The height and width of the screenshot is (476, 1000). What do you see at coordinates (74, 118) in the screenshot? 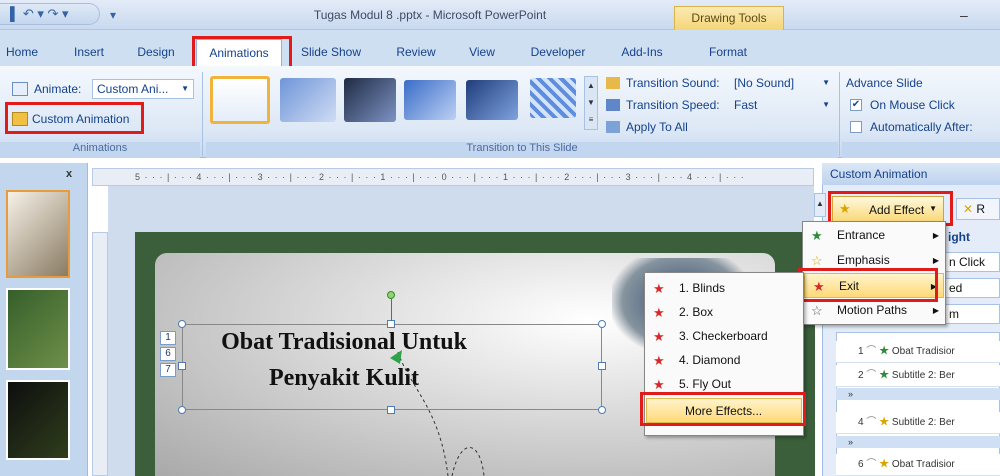
I see `highlight-custom-animation` at bounding box center [74, 118].